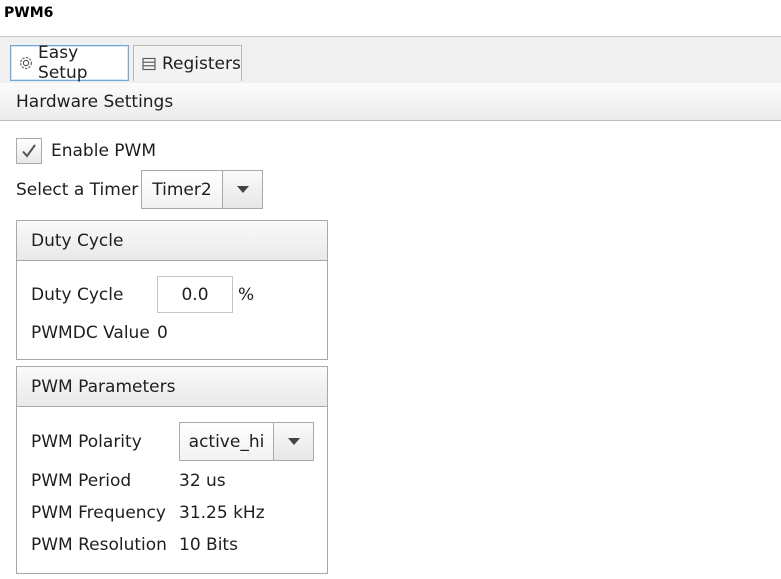 The height and width of the screenshot is (579, 781). Describe the element at coordinates (63, 63) in the screenshot. I see `tab-label: Easy Setup` at that location.